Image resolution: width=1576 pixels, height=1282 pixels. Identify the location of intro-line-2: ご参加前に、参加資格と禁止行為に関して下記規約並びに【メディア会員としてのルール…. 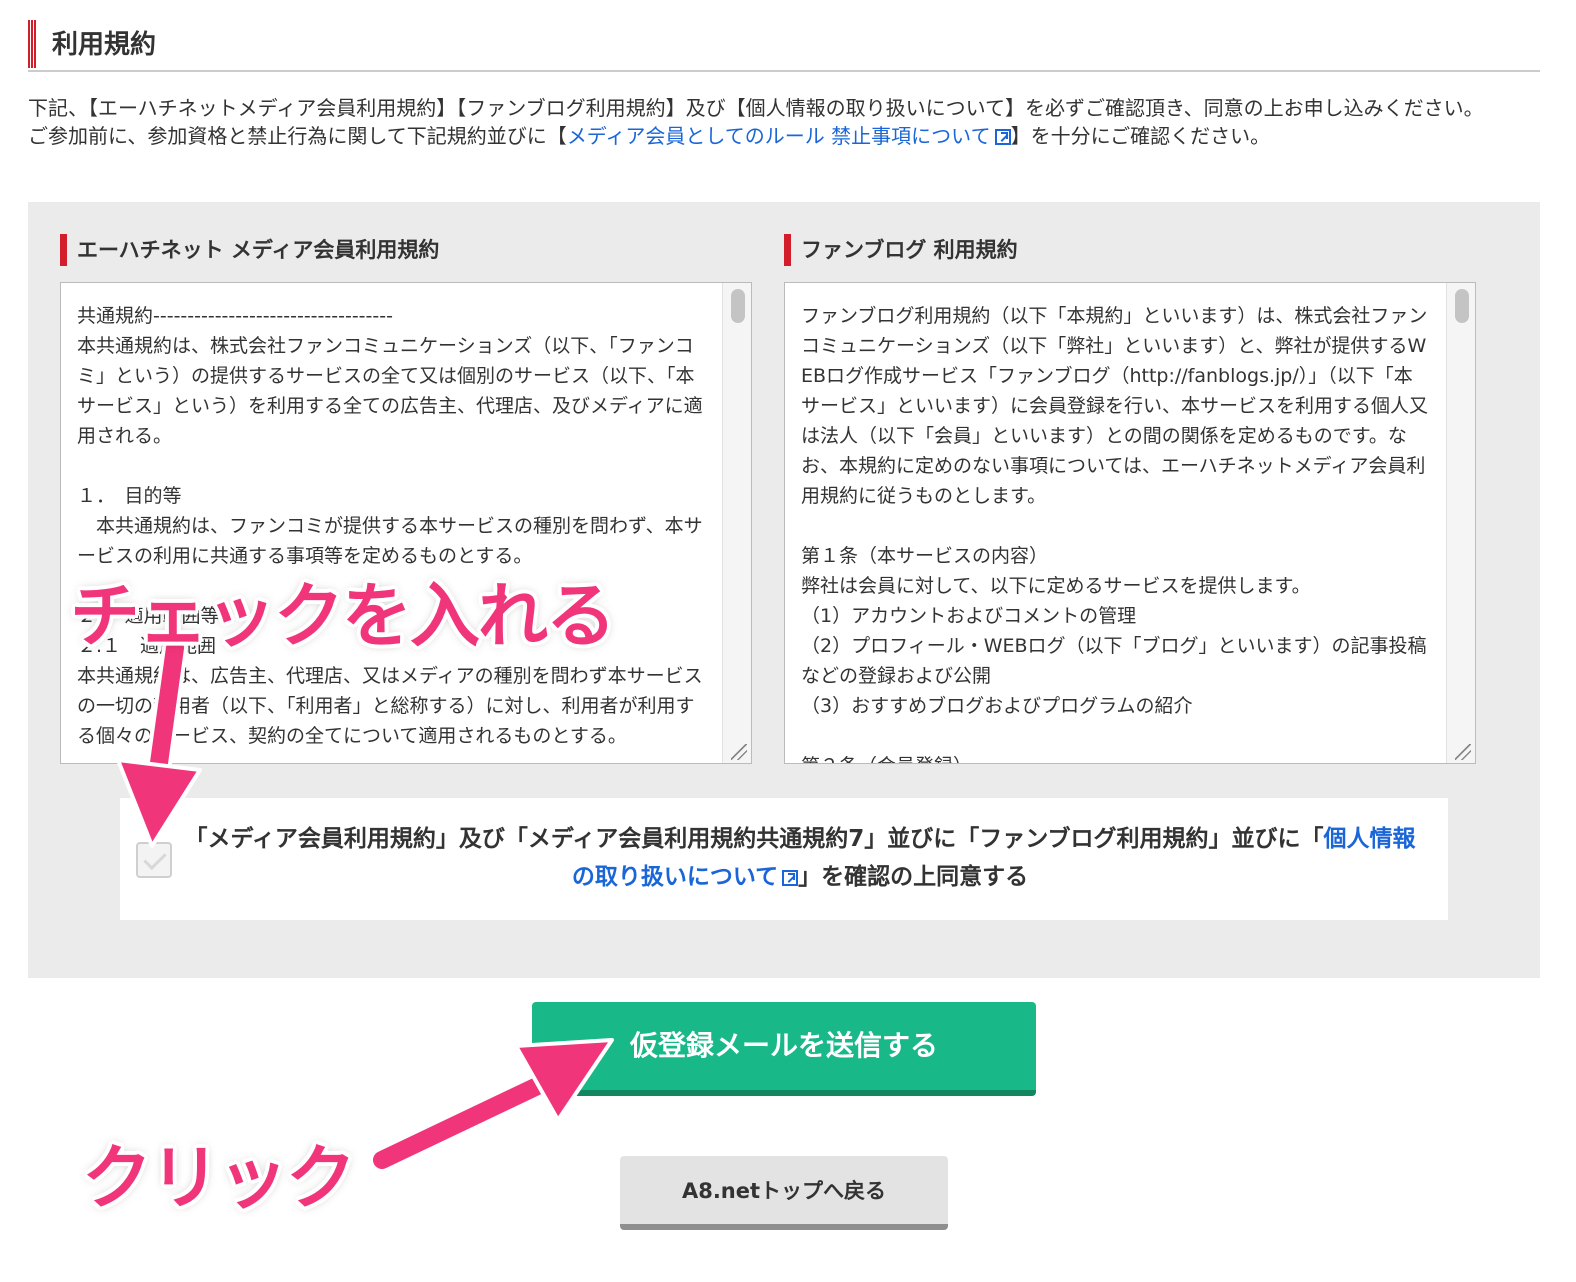
(785, 136).